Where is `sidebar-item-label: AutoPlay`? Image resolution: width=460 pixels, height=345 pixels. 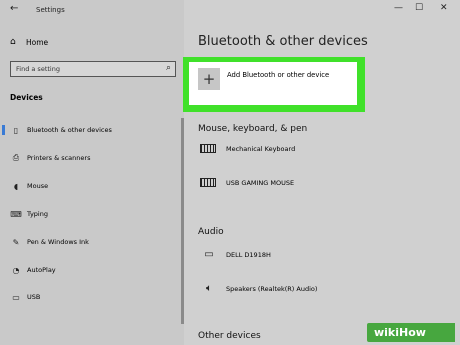
sidebar-item-label: AutoPlay is located at coordinates (41, 270).